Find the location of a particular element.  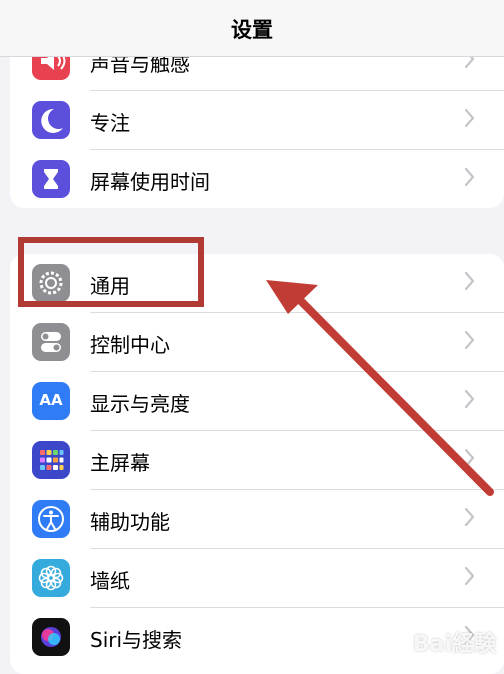

settings-item-label: 专注 is located at coordinates (110, 123).